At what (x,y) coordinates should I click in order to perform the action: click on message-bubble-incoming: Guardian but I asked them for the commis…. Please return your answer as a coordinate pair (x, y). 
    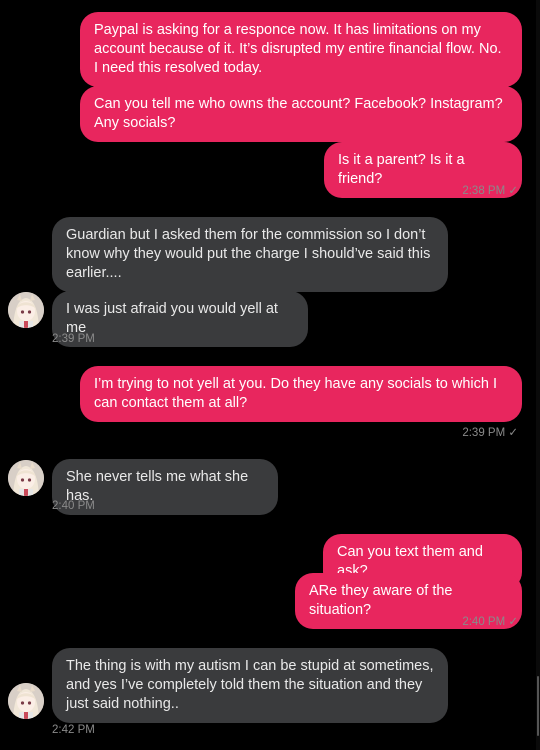
    Looking at the image, I should click on (250, 254).